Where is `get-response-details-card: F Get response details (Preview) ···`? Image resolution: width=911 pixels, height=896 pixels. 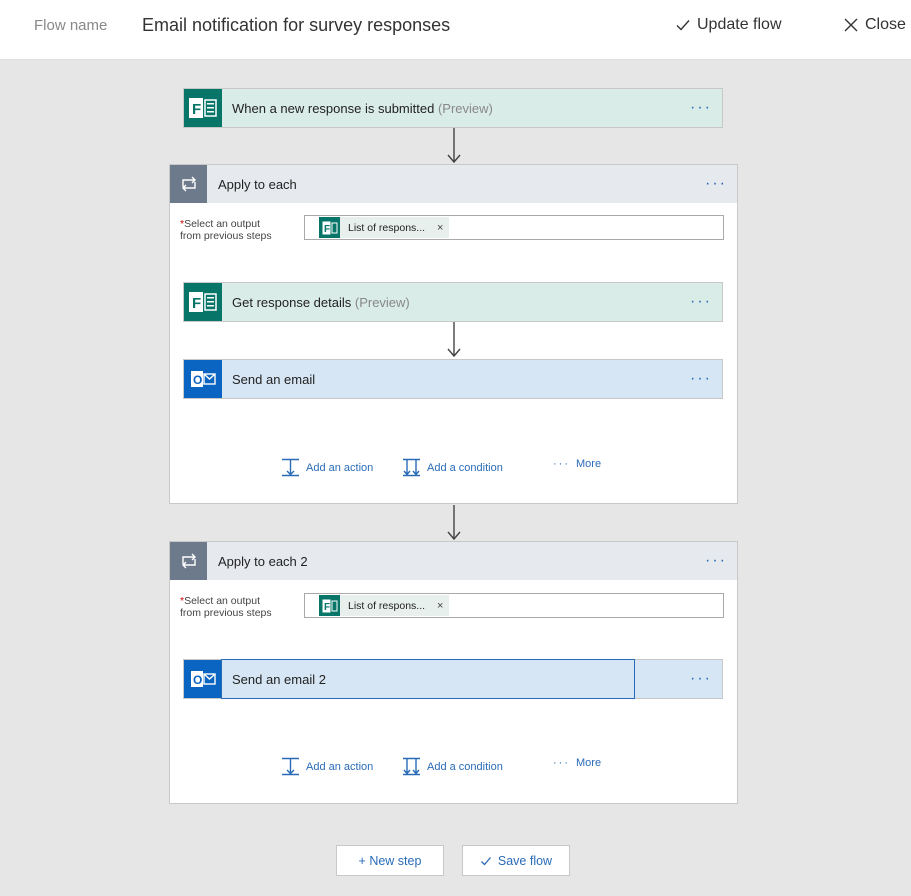
get-response-details-card: F Get response details (Preview) ··· is located at coordinates (453, 302).